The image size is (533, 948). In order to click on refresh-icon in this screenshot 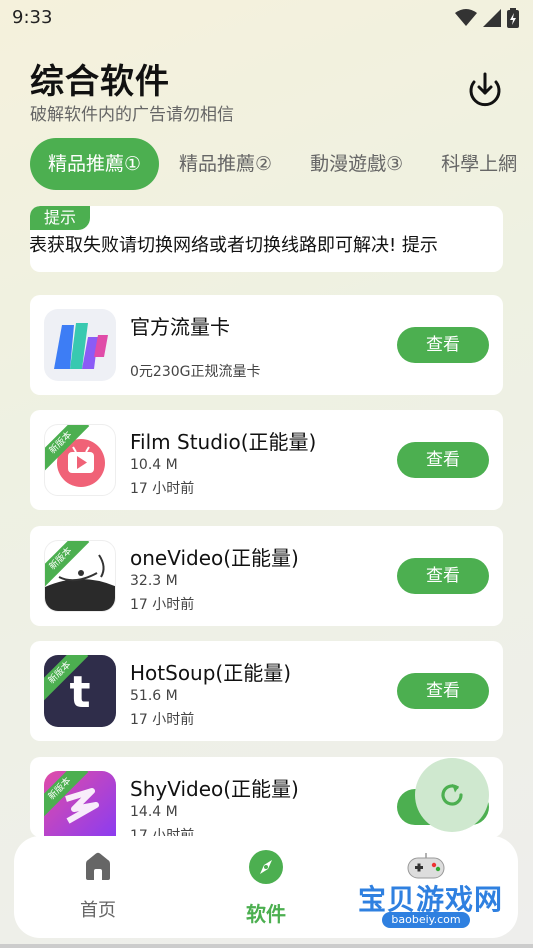, I will do `click(452, 795)`.